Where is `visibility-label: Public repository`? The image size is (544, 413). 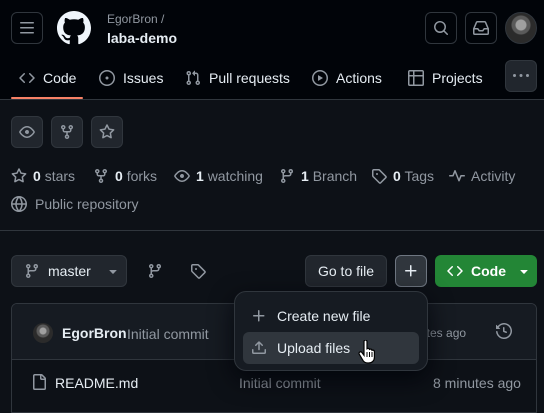 visibility-label: Public repository is located at coordinates (87, 204).